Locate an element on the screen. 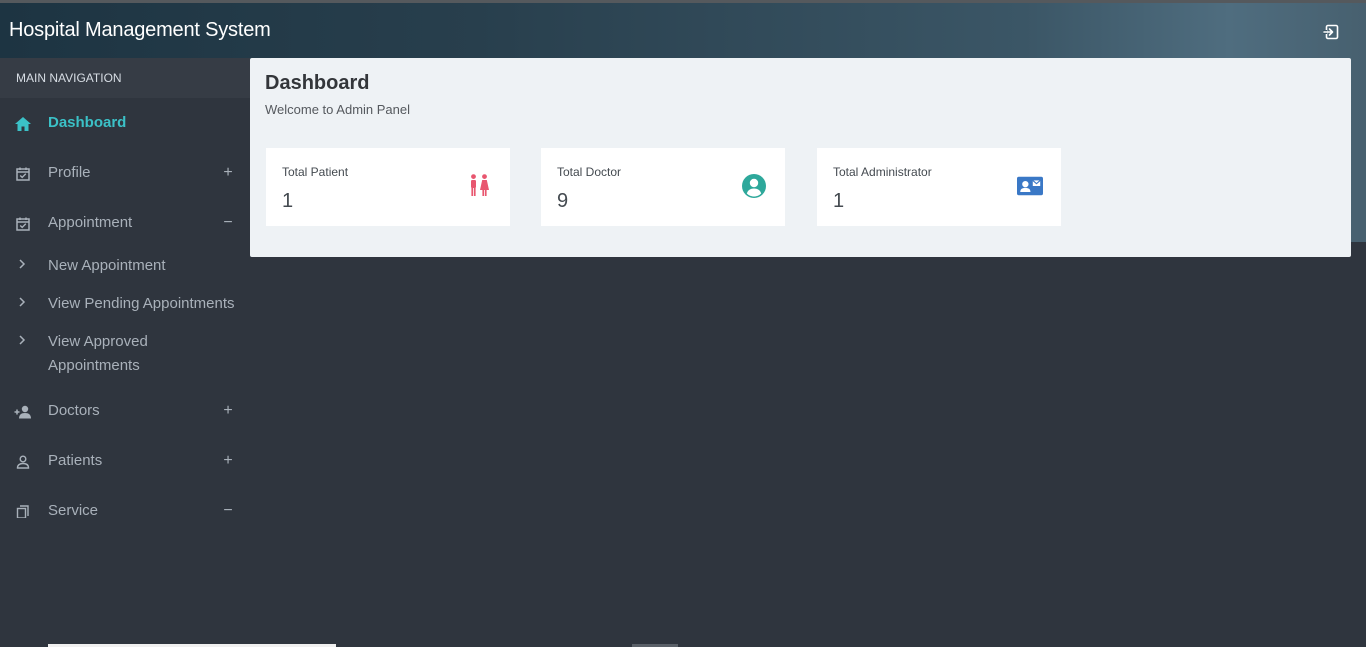 The image size is (1366, 647). sidebar-item-label: Profile is located at coordinates (69, 172).